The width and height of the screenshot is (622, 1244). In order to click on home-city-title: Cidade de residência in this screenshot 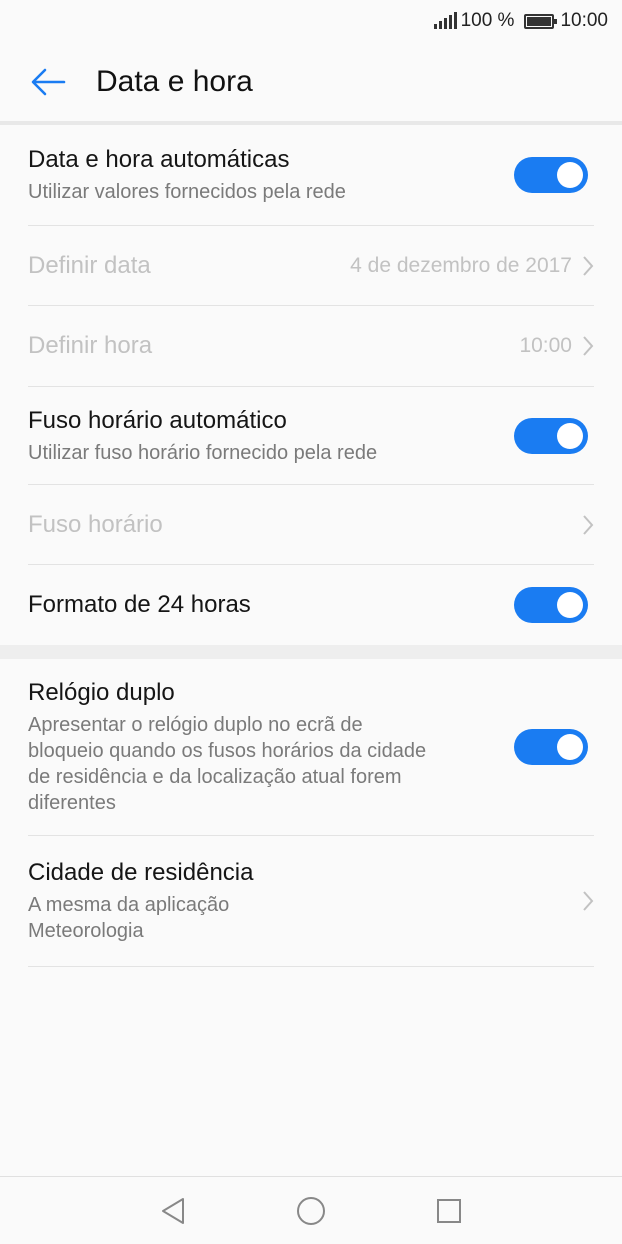, I will do `click(141, 872)`.